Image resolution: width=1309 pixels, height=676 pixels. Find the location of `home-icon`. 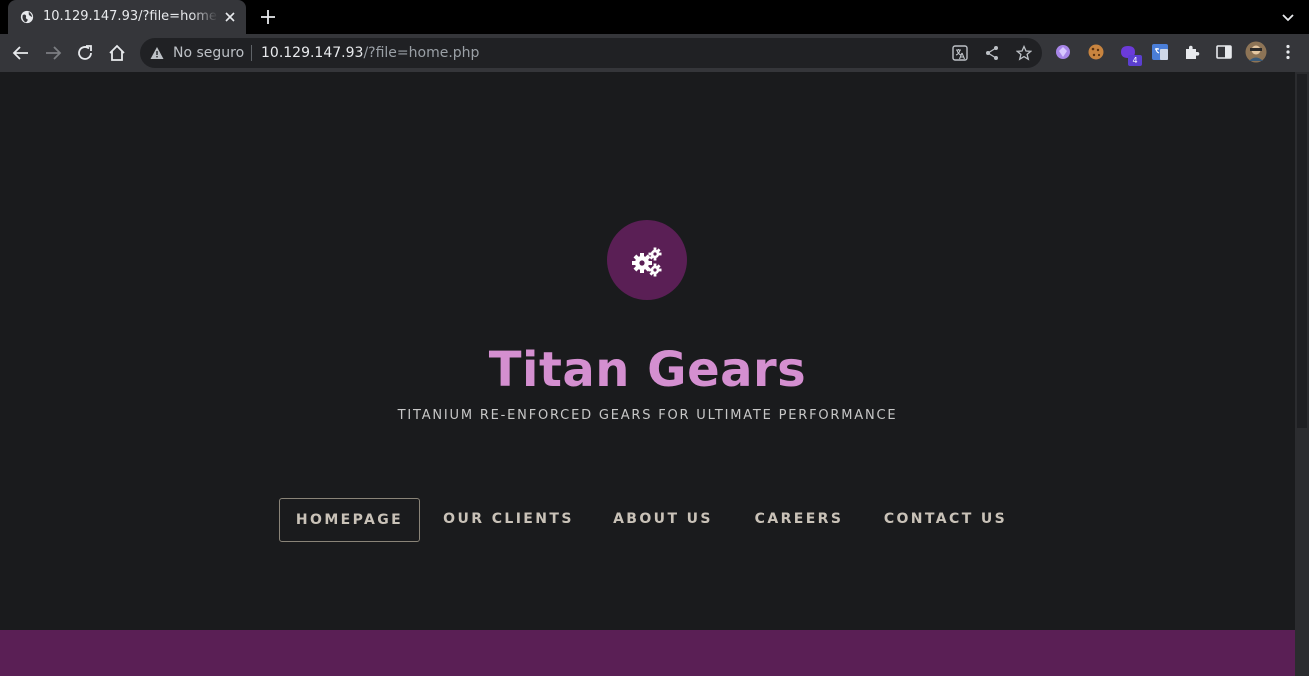

home-icon is located at coordinates (117, 53).